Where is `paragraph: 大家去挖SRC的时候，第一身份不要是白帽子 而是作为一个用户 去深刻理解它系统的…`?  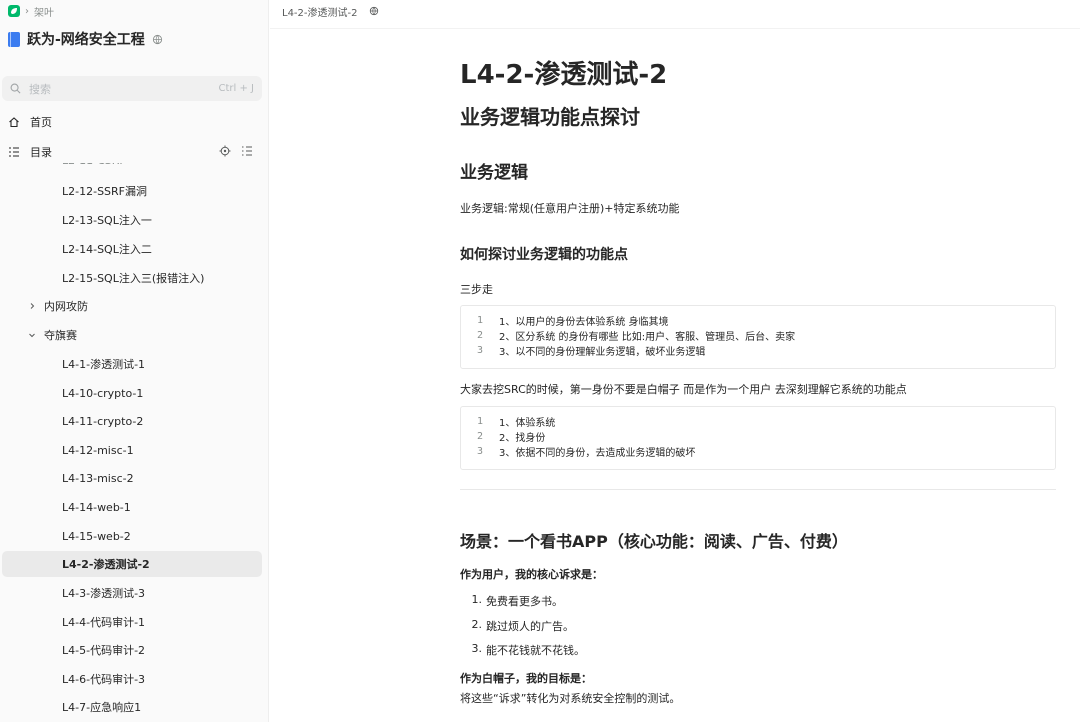
paragraph: 大家去挖SRC的时候，第一身份不要是白帽子 而是作为一个用户 去深刻理解它系统的… is located at coordinates (683, 389).